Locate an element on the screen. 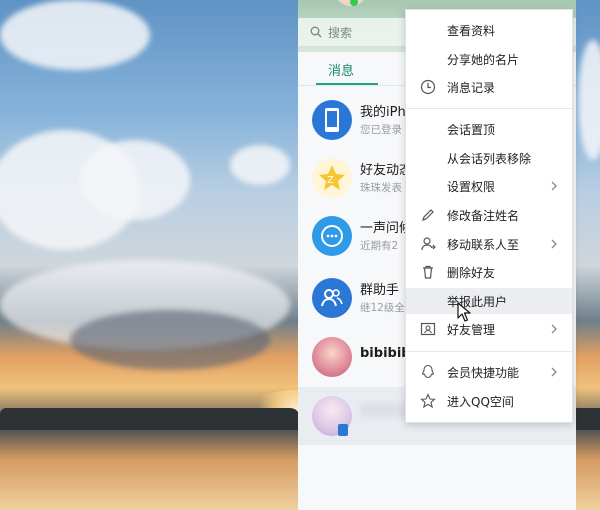 The height and width of the screenshot is (510, 600). menu-item-view-profile: 查看资料 is located at coordinates (489, 30).